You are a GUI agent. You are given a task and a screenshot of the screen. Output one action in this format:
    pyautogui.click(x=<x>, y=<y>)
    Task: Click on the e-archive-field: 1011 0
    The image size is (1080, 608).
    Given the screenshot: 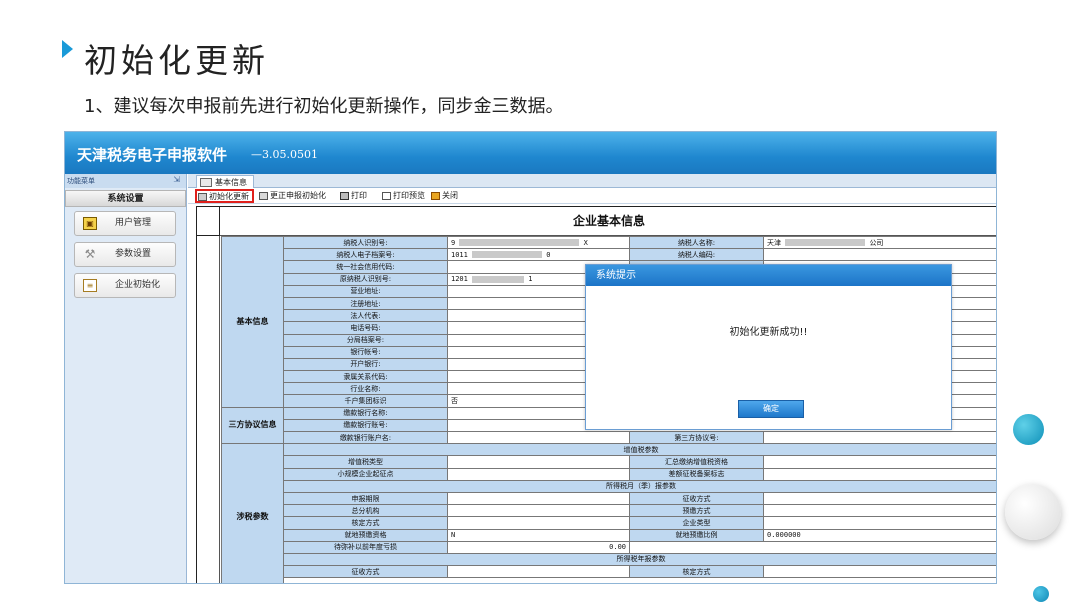 What is the action you would take?
    pyautogui.click(x=538, y=255)
    